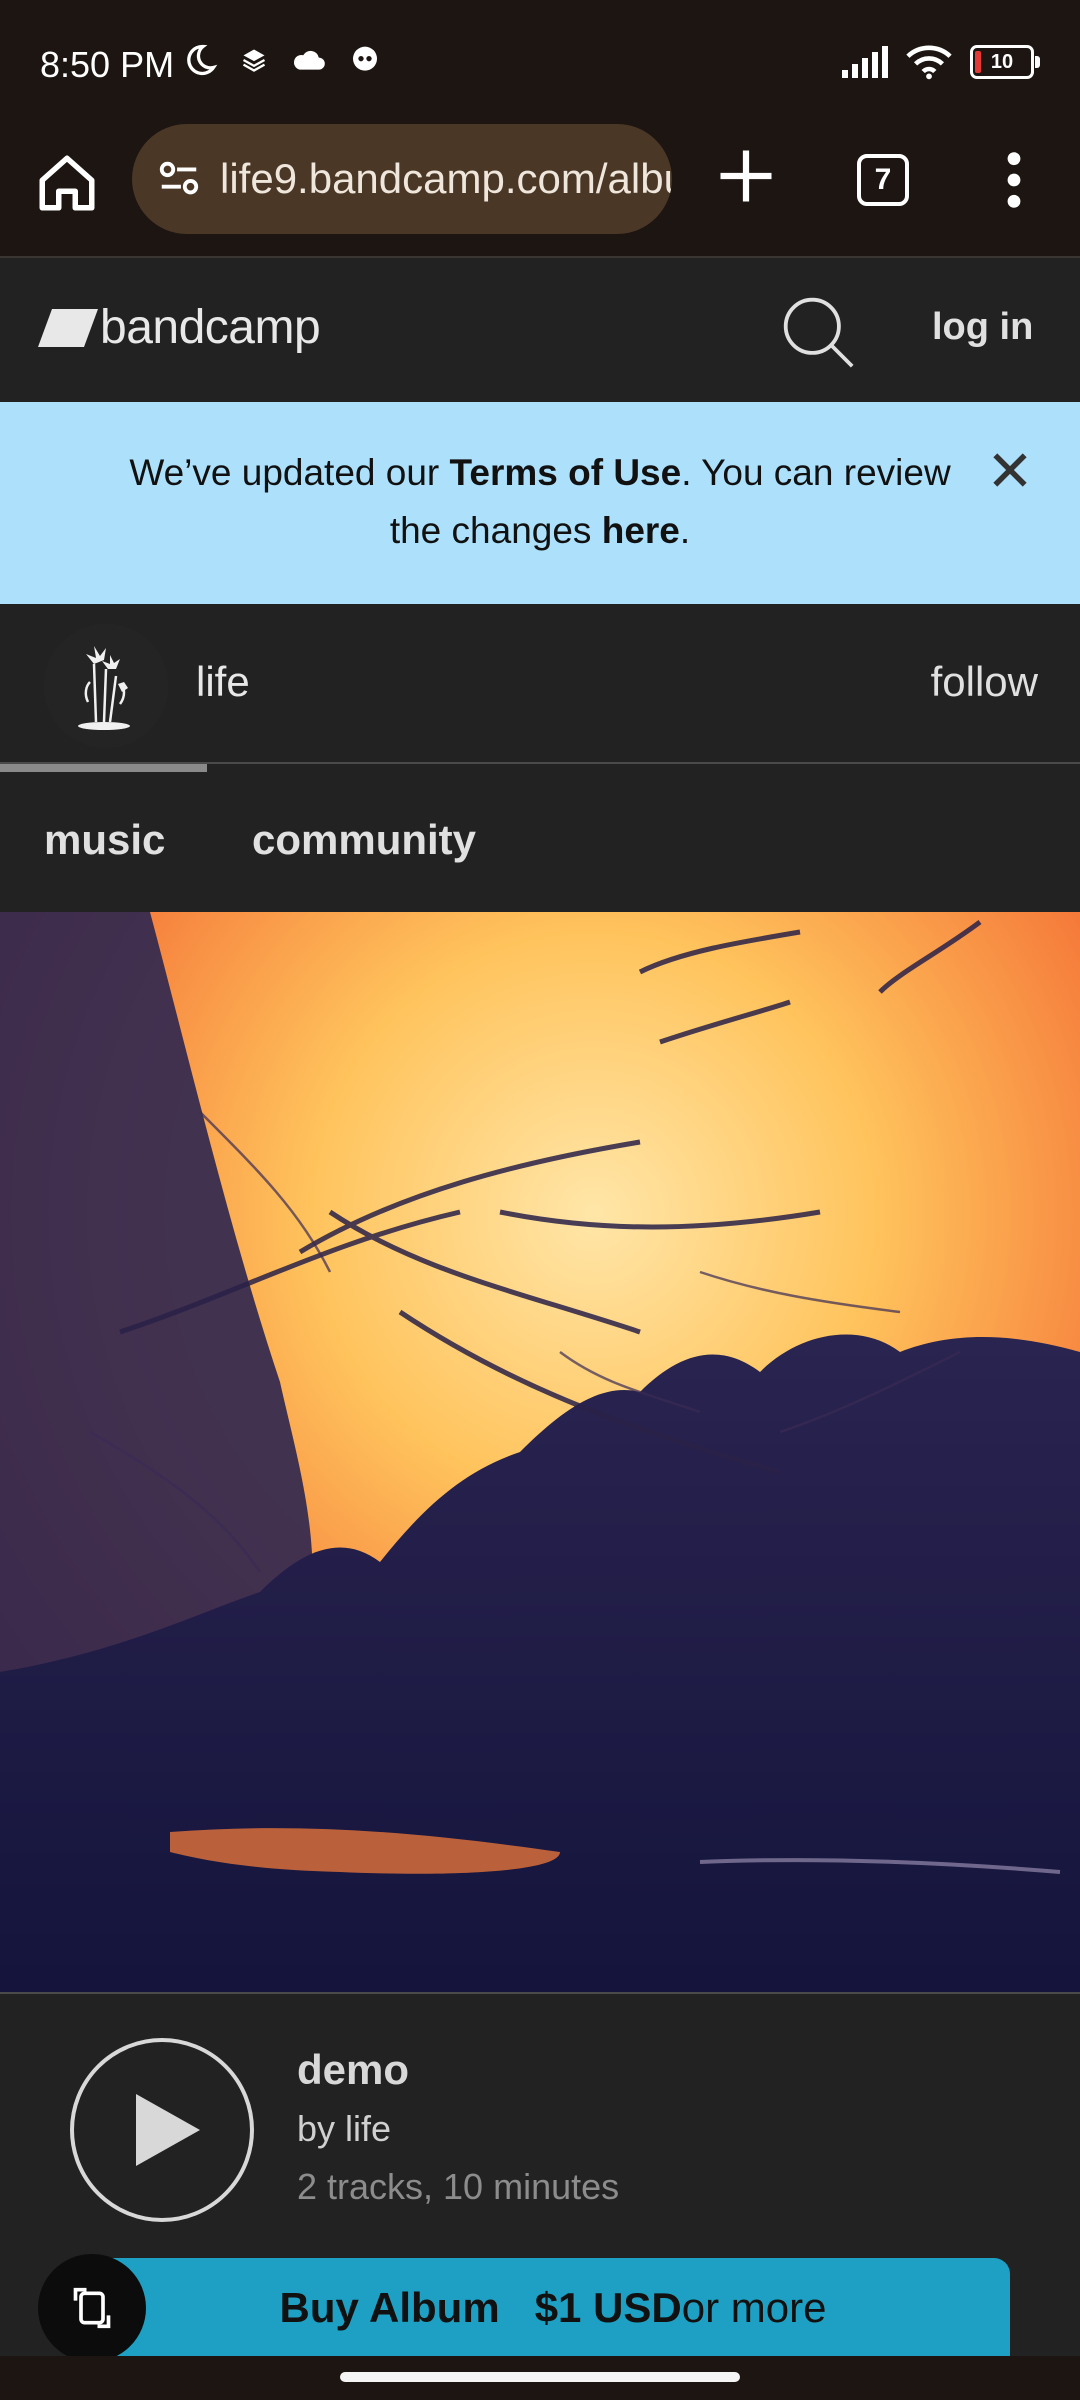 The height and width of the screenshot is (2400, 1080). What do you see at coordinates (254, 60) in the screenshot?
I see `layers-icon` at bounding box center [254, 60].